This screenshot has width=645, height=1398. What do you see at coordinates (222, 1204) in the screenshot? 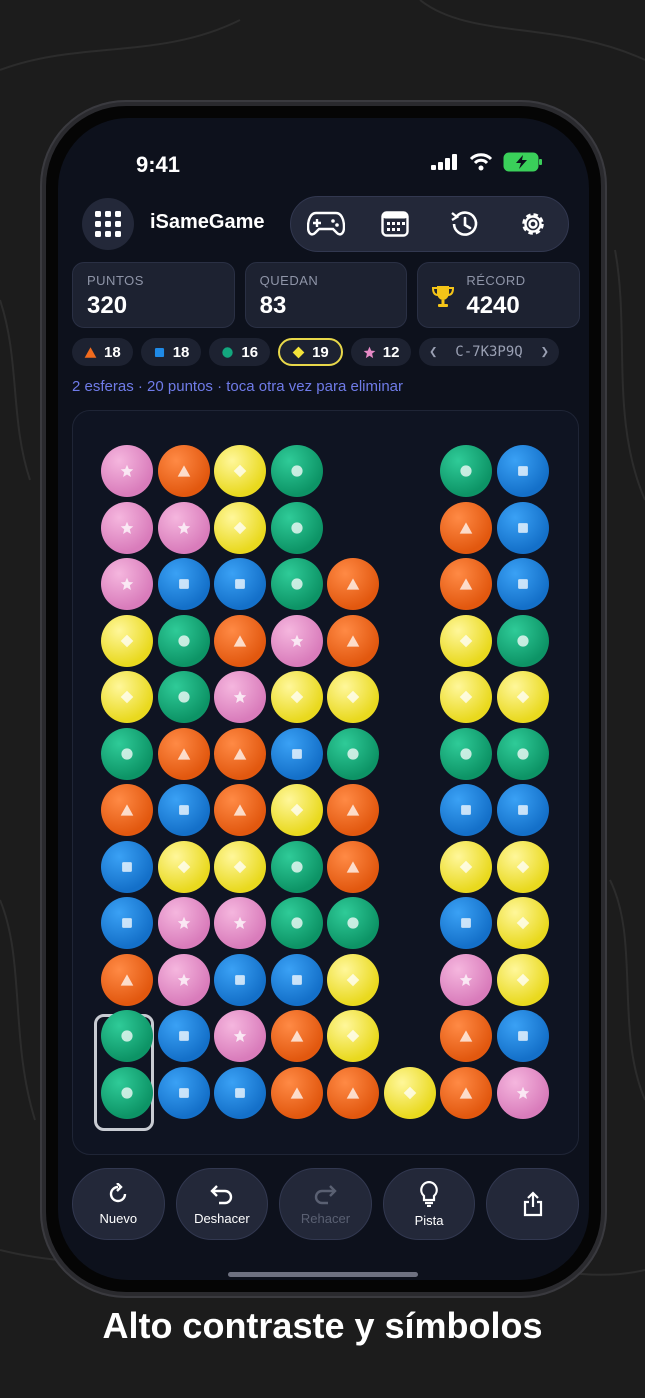
I see `undo-button: Deshacer` at bounding box center [222, 1204].